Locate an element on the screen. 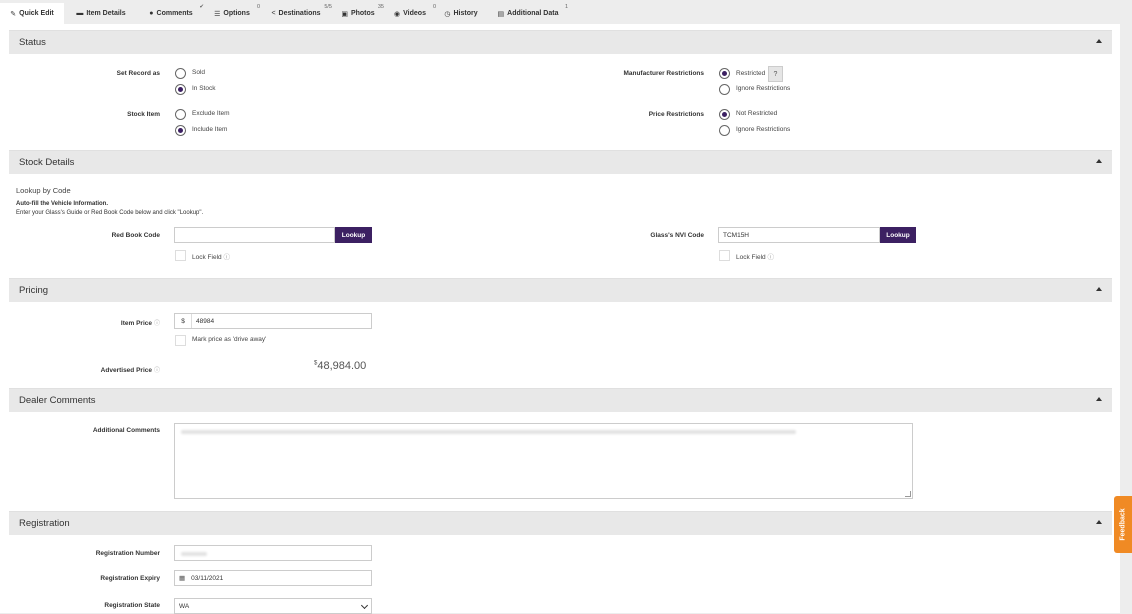  additional-comments-textarea is located at coordinates (543, 461).